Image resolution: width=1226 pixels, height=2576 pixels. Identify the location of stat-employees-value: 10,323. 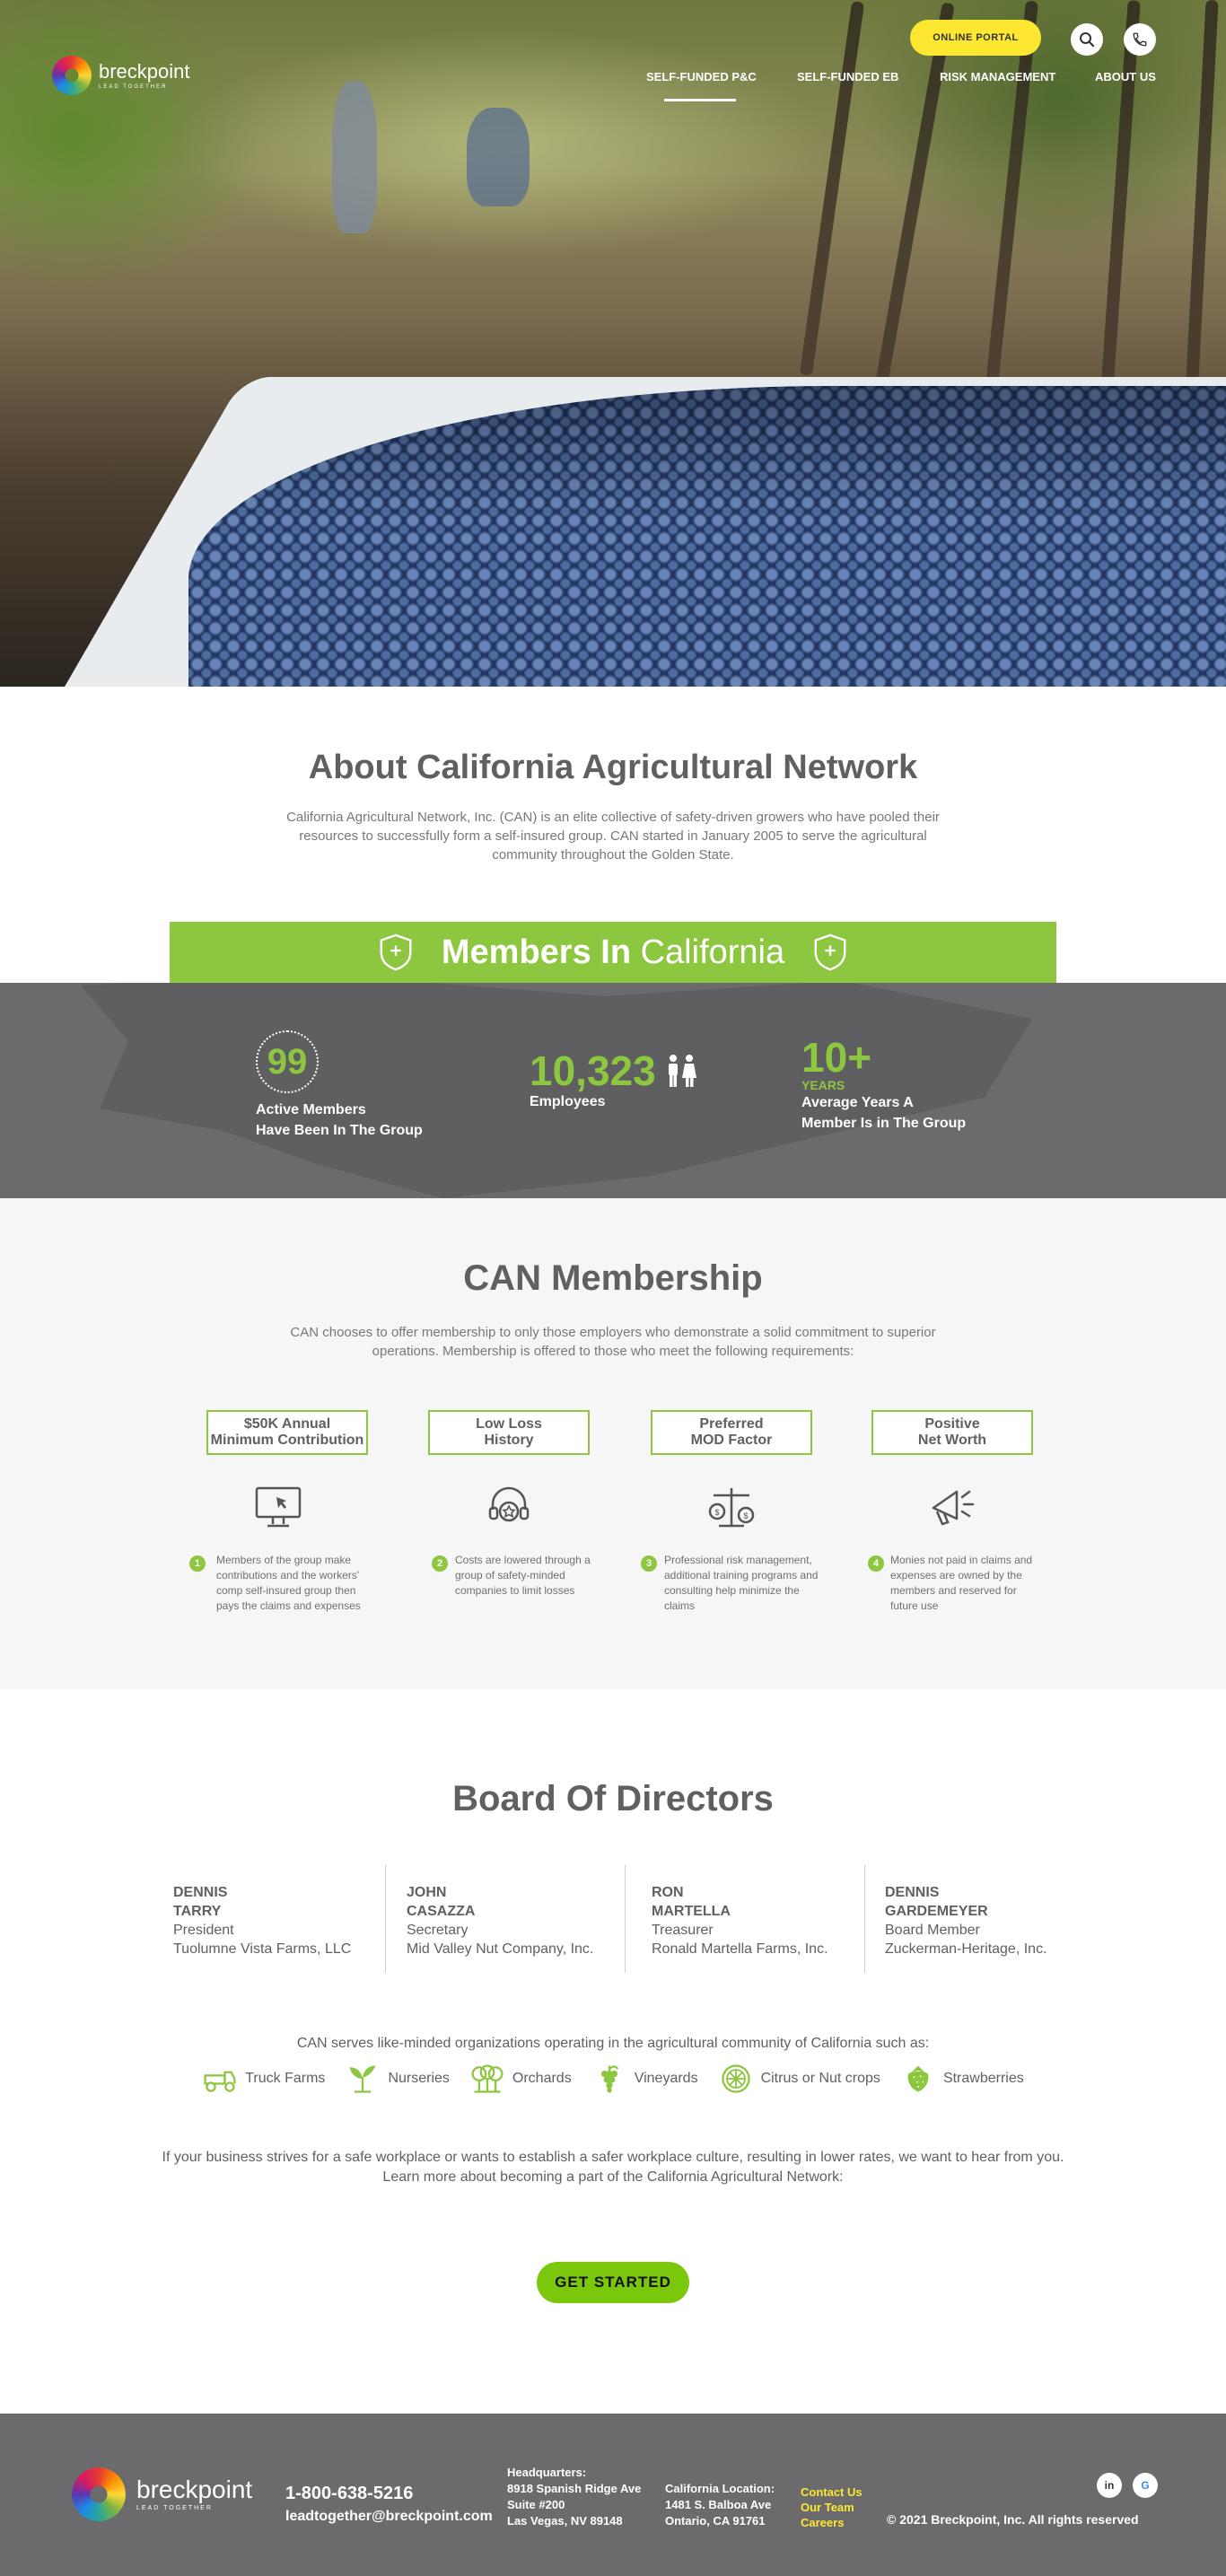
(593, 1070).